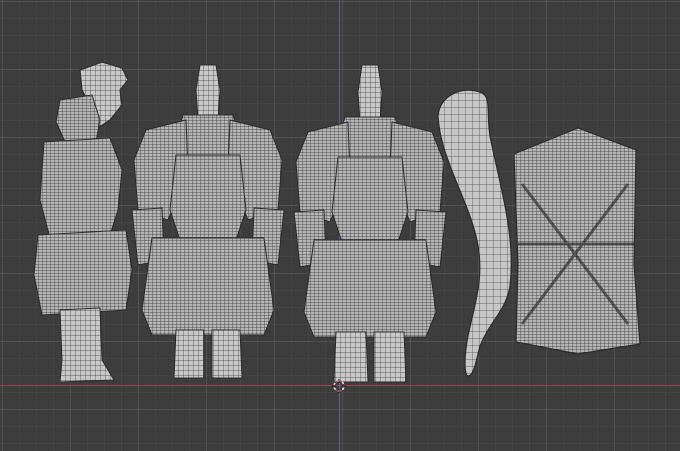 The height and width of the screenshot is (451, 680). Describe the element at coordinates (475, 233) in the screenshot. I see `horn-plume-mesh` at that location.